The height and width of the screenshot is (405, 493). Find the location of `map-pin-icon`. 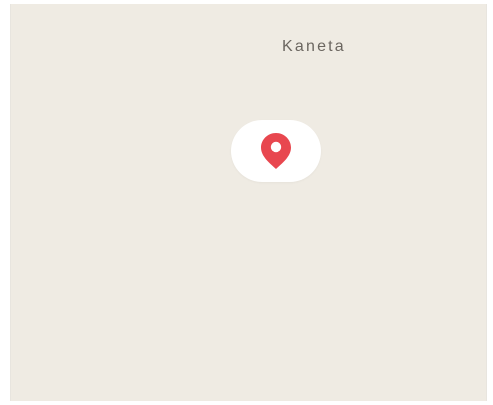

map-pin-icon is located at coordinates (276, 151).